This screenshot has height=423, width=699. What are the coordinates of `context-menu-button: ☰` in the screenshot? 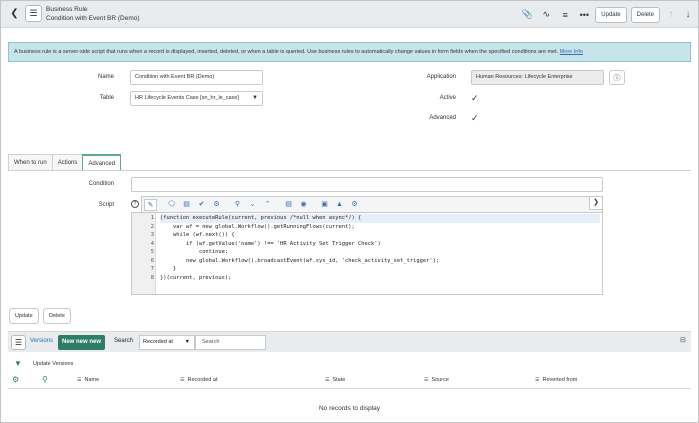 It's located at (33, 13).